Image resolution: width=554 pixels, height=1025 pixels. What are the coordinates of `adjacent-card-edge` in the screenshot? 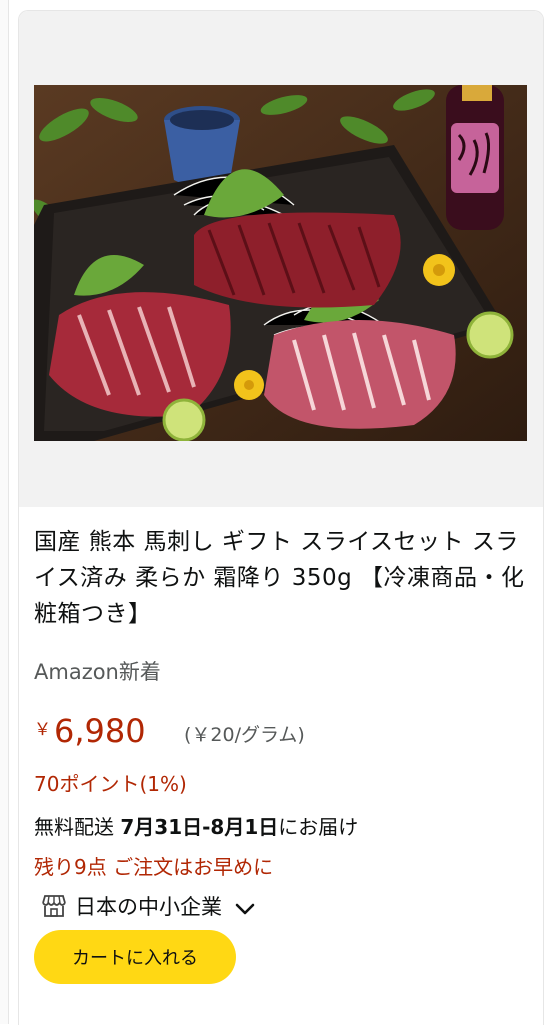 It's located at (4, 512).